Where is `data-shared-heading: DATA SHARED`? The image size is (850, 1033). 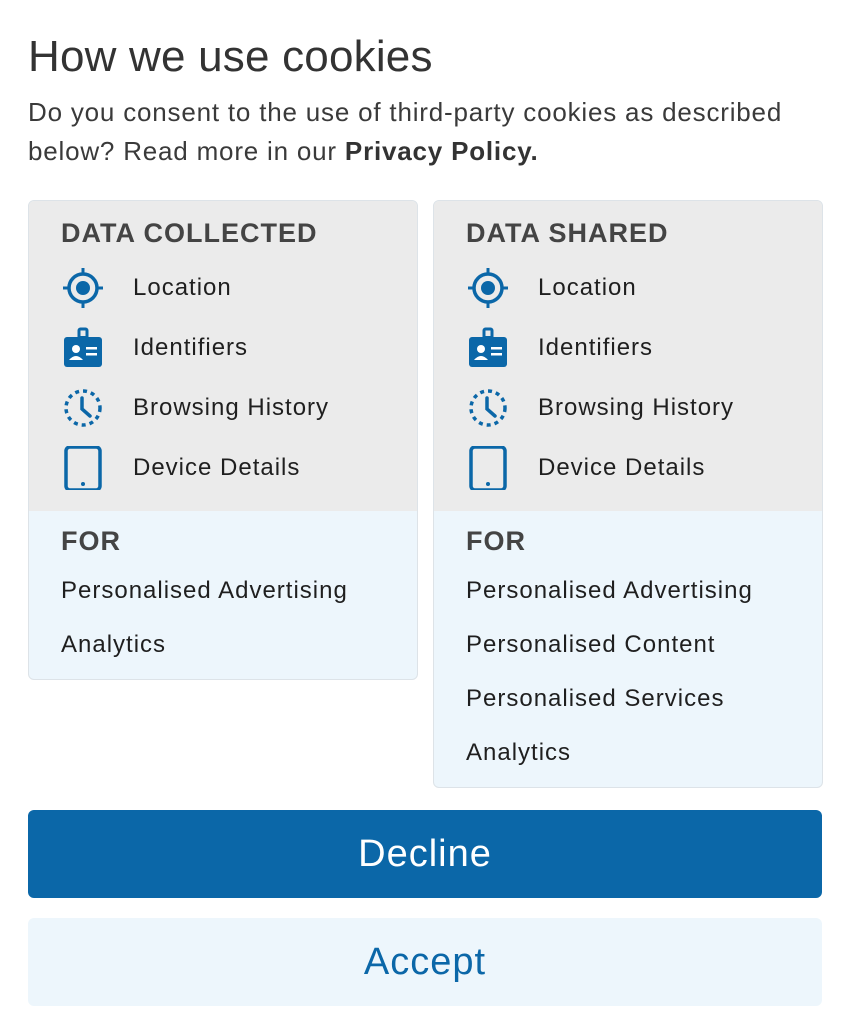 data-shared-heading: DATA SHARED is located at coordinates (567, 233).